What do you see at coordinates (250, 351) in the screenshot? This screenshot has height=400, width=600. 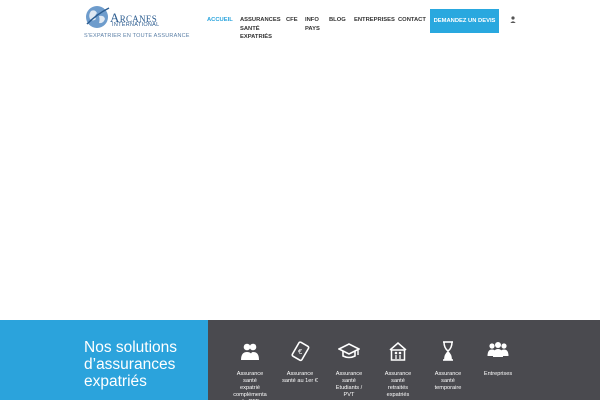 I see `people-icon` at bounding box center [250, 351].